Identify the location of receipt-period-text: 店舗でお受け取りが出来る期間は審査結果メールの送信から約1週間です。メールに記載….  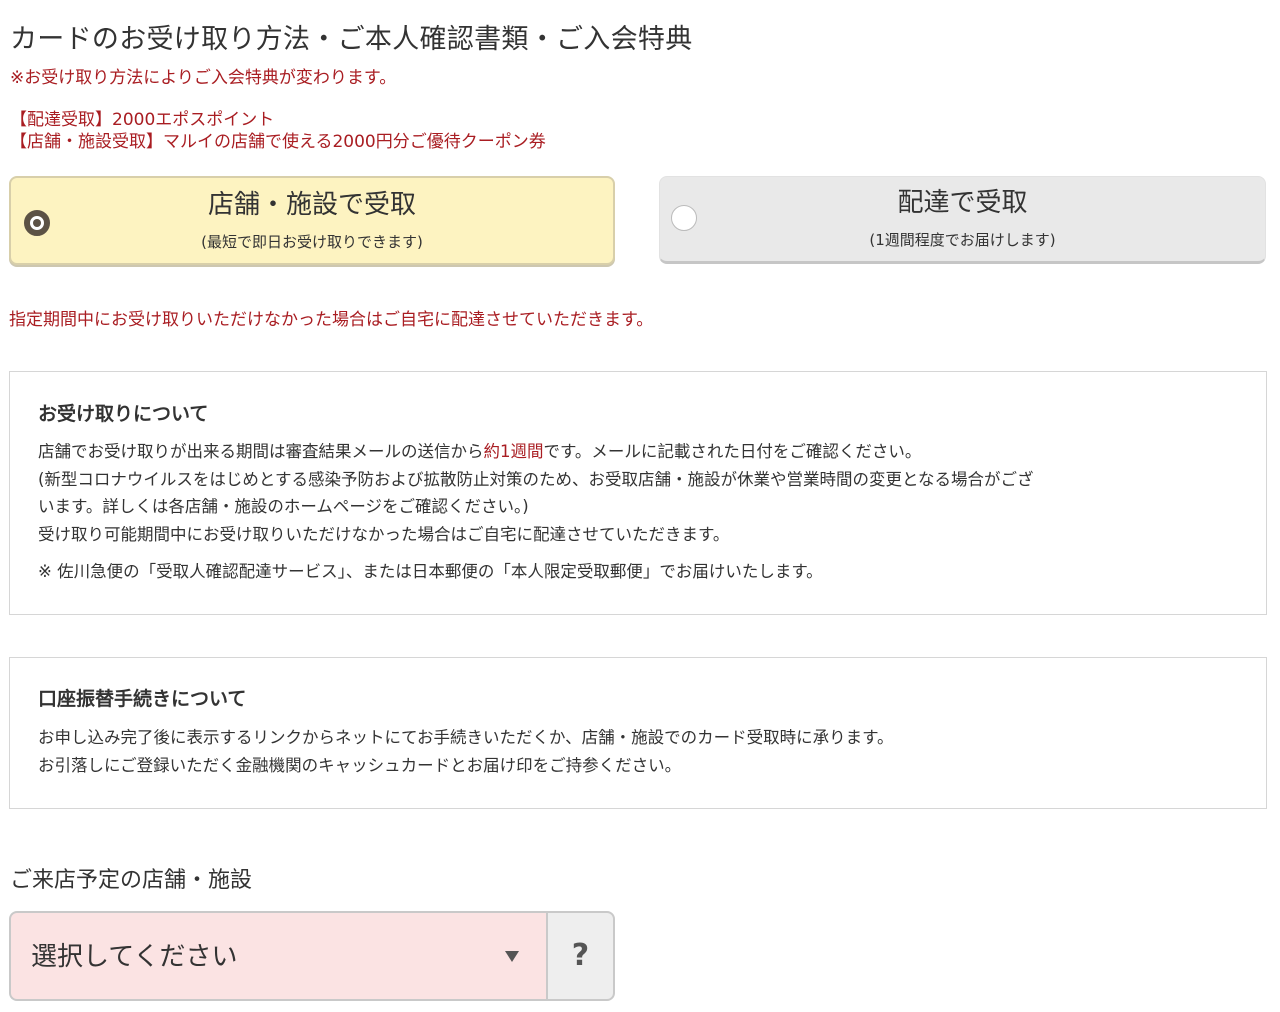
(479, 451).